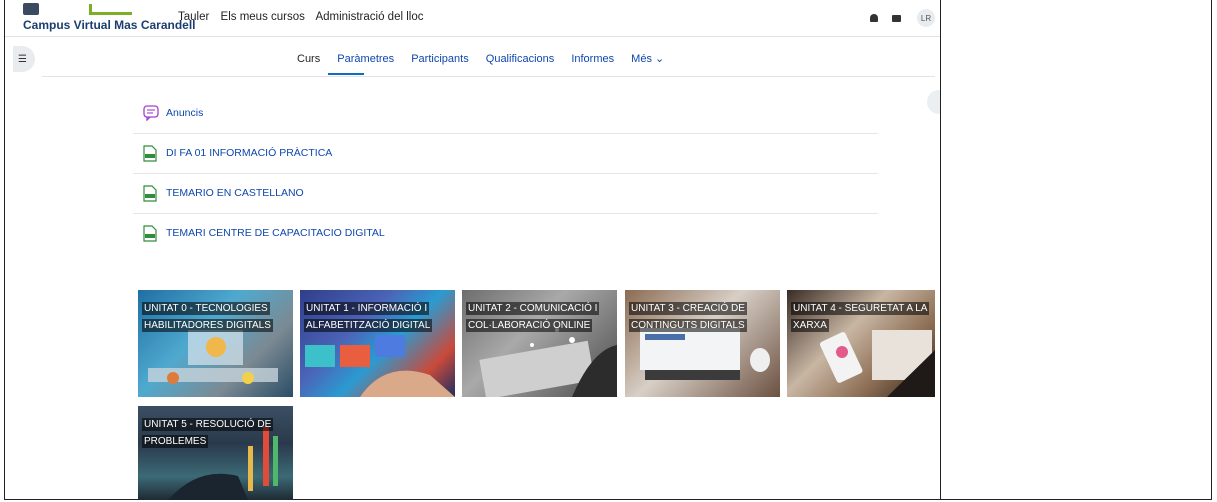 This screenshot has width=1217, height=502. I want to click on user-tools: LR, so click(902, 18).